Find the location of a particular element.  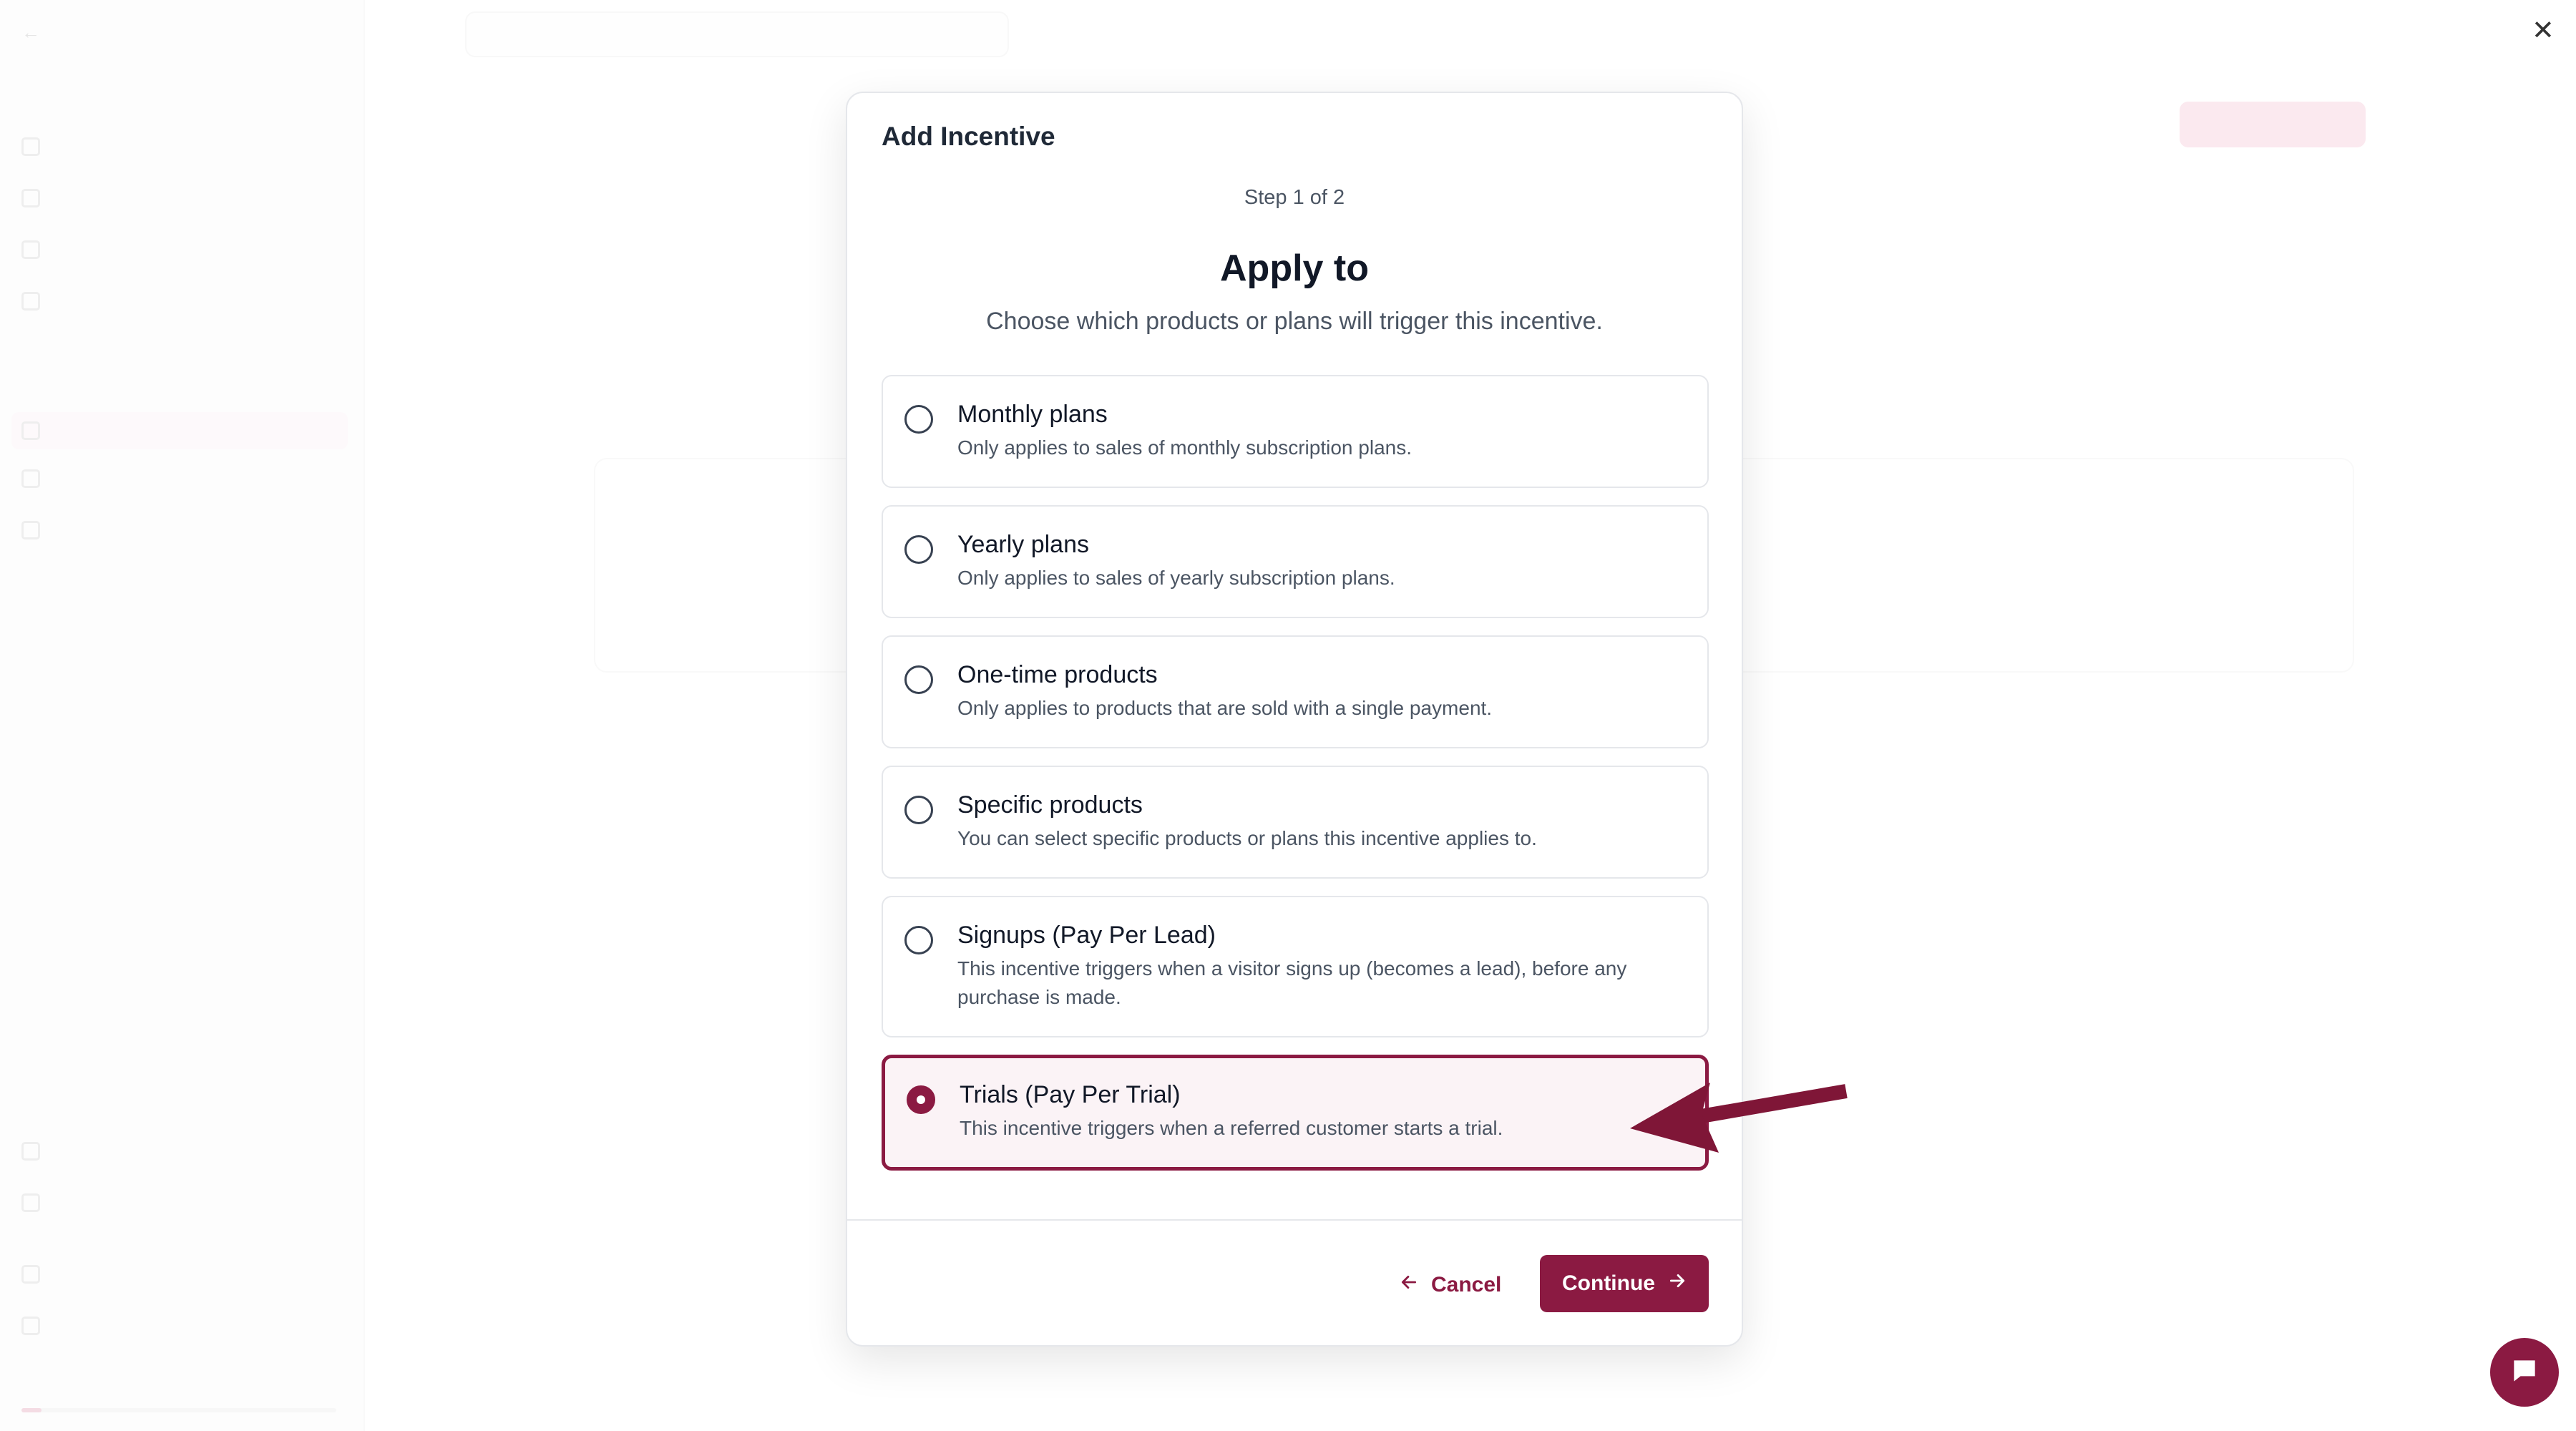

arrow-left-icon is located at coordinates (1409, 1285).